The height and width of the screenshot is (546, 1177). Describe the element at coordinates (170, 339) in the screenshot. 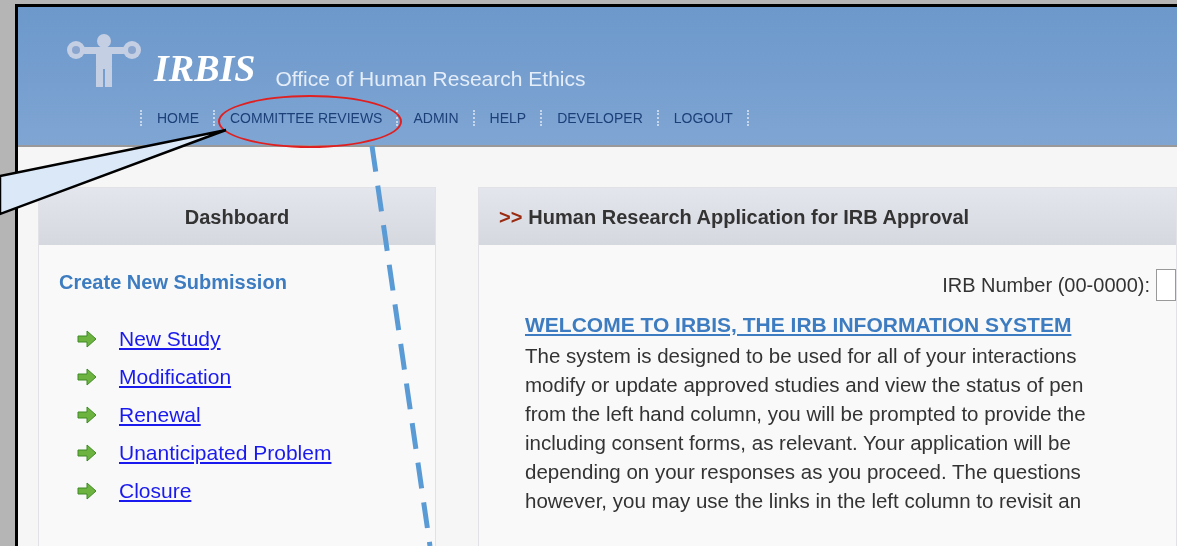

I see `submission-link: New Study` at that location.